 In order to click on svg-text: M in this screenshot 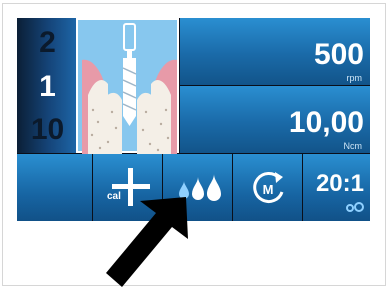, I will do `click(268, 189)`.